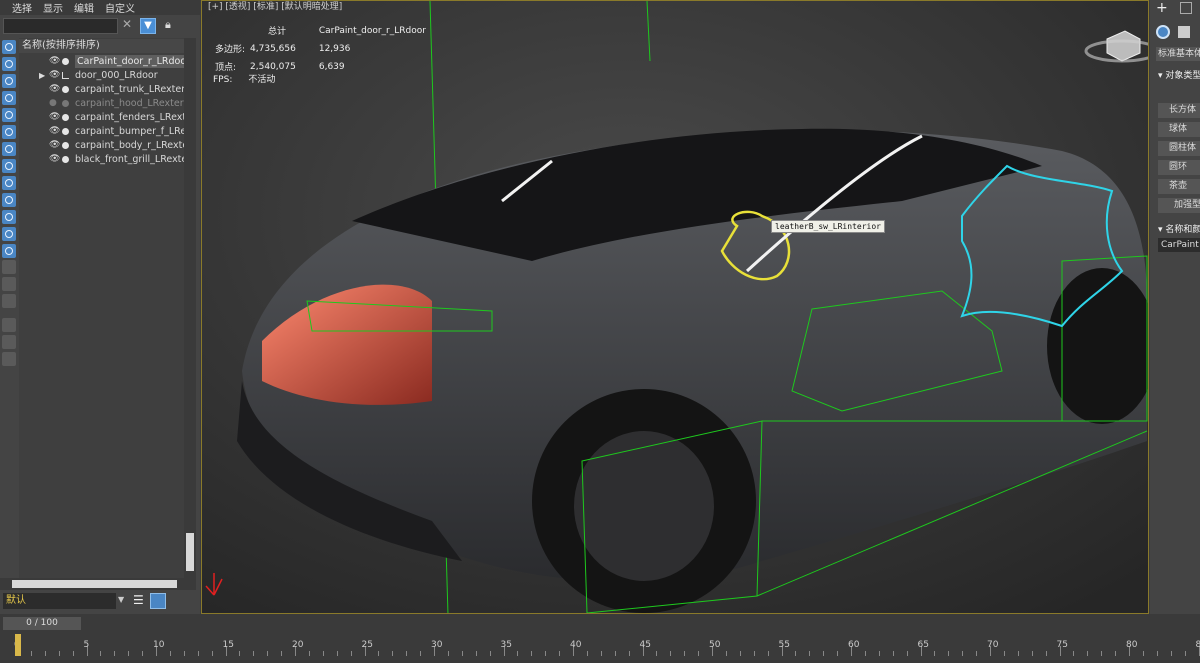 This screenshot has height=663, width=1200. I want to click on filter-icon: ▼, so click(148, 26).